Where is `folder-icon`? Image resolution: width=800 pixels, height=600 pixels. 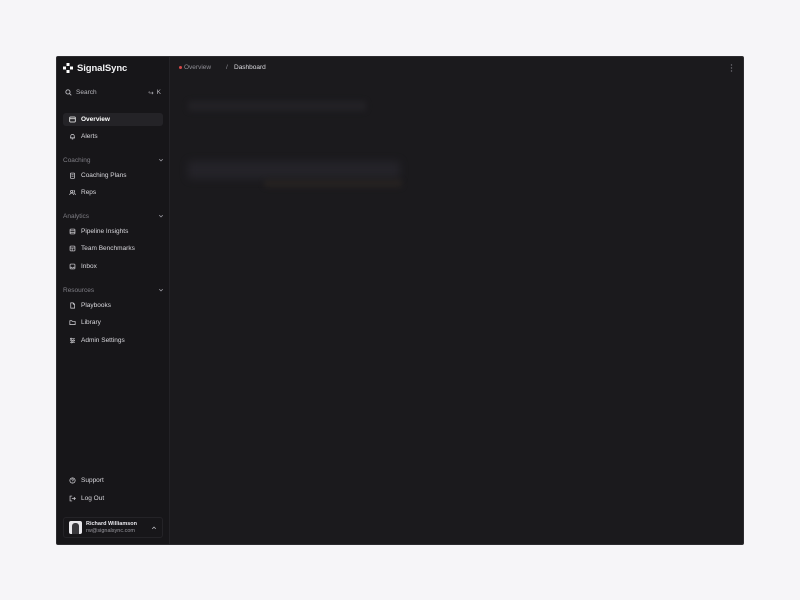 folder-icon is located at coordinates (72, 322).